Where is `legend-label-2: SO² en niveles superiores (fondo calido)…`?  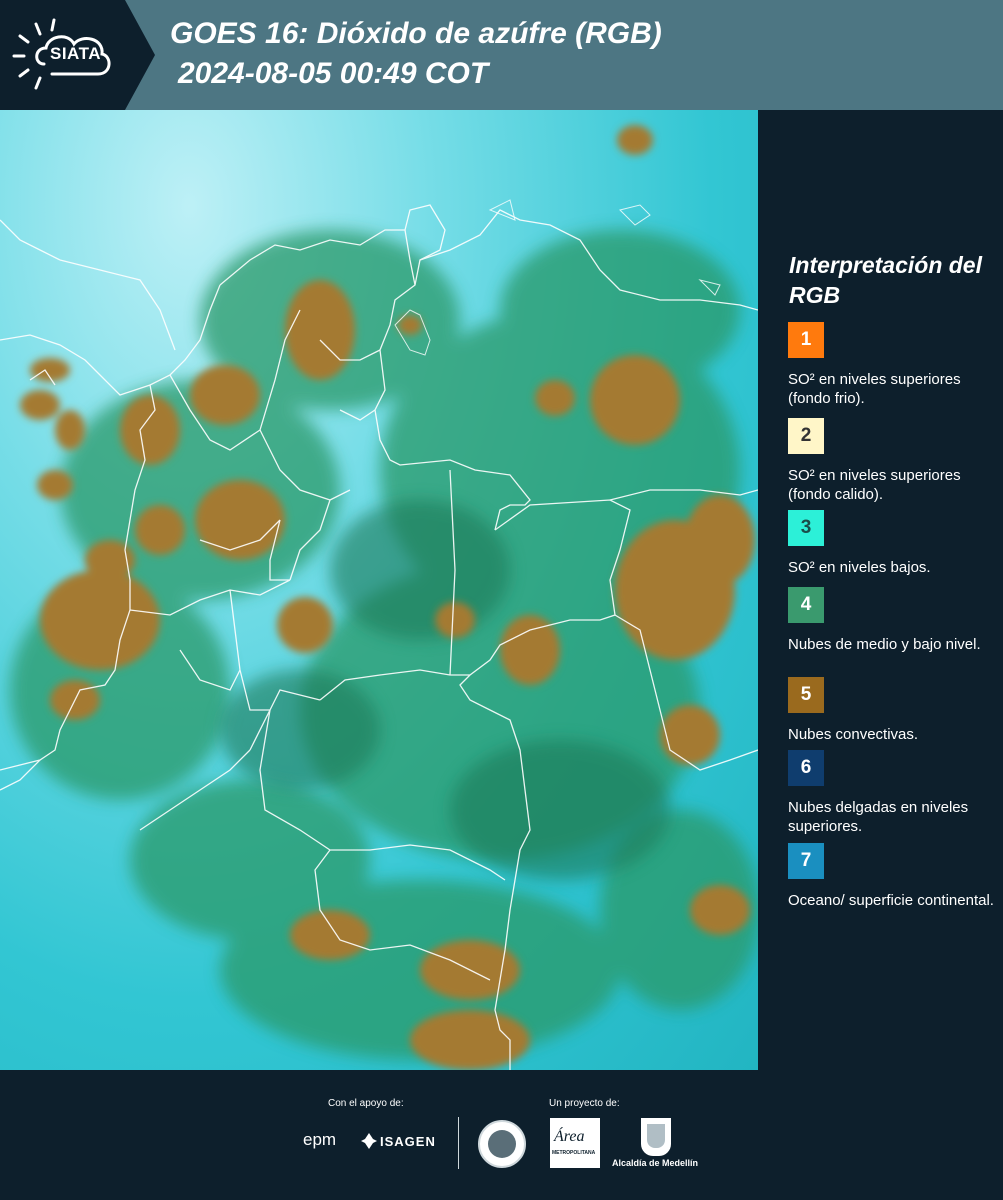 legend-label-2: SO² en niveles superiores (fondo calido)… is located at coordinates (874, 485).